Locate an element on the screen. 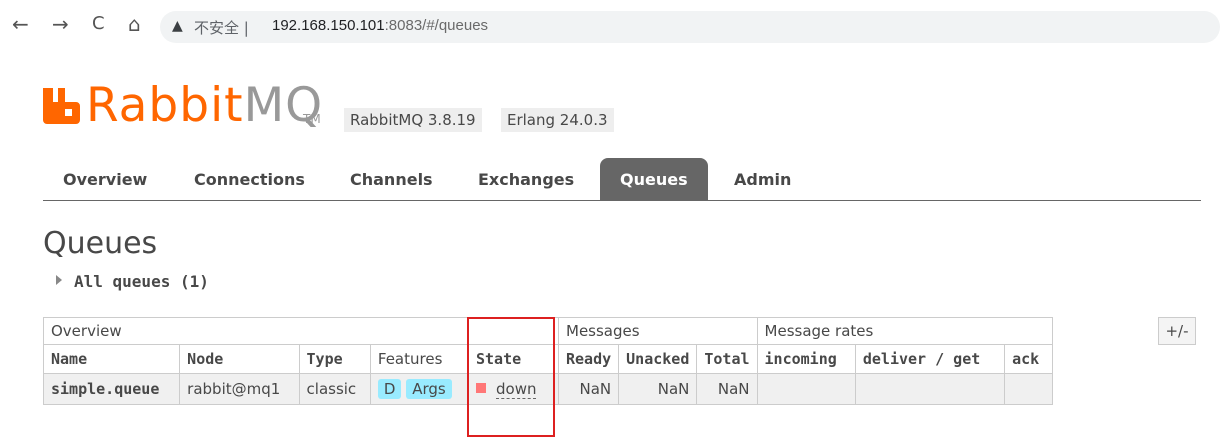 This screenshot has height=441, width=1230. col-state: State is located at coordinates (513, 359).